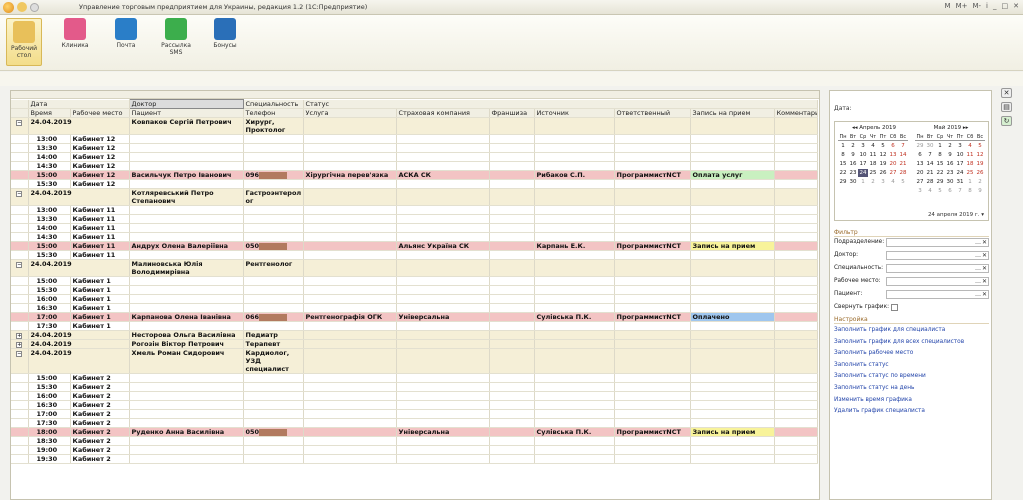 The height and width of the screenshot is (500, 1023). I want to click on slot-time: 15:30, so click(49, 255).